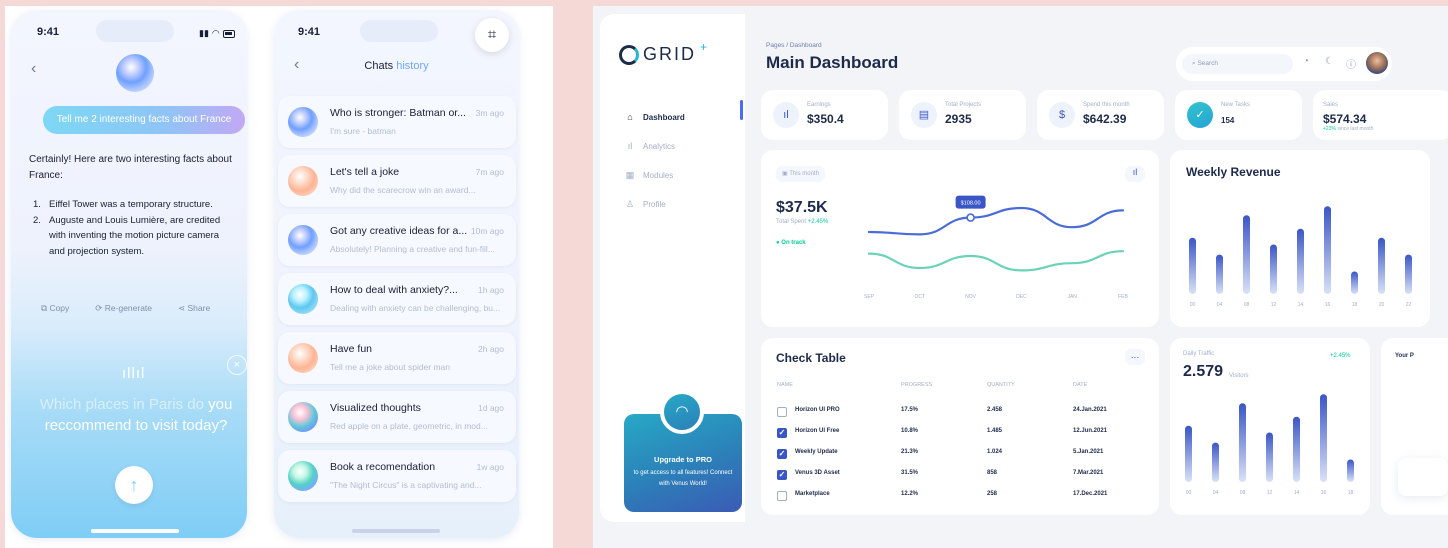  Describe the element at coordinates (1404, 356) in the screenshot. I see `pie-chart-title: Your P` at that location.